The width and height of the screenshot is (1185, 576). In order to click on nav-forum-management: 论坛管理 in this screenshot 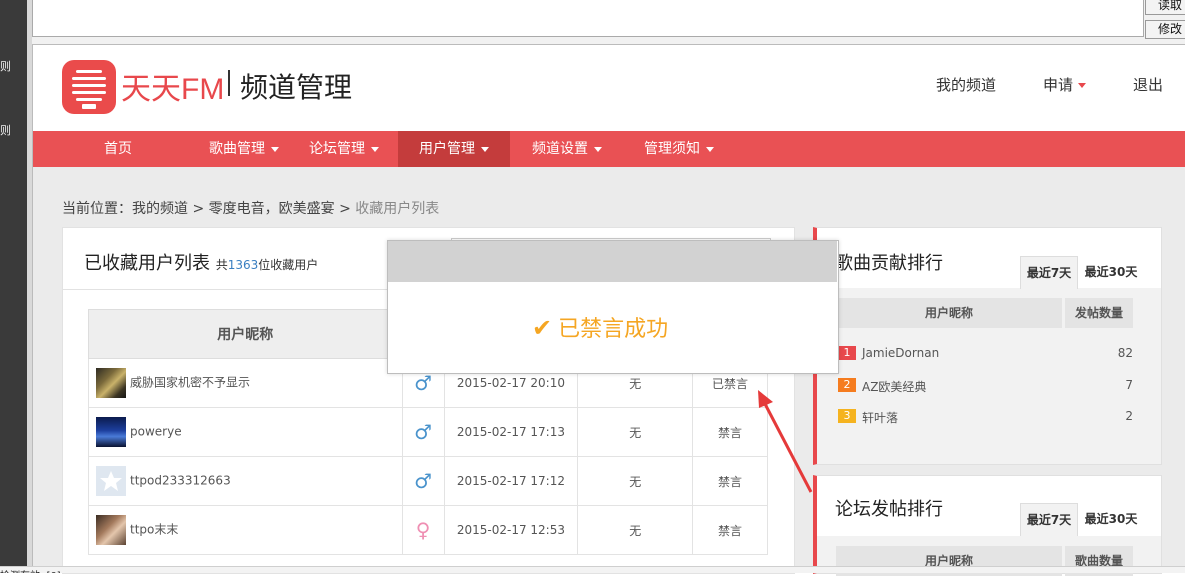, I will do `click(344, 149)`.